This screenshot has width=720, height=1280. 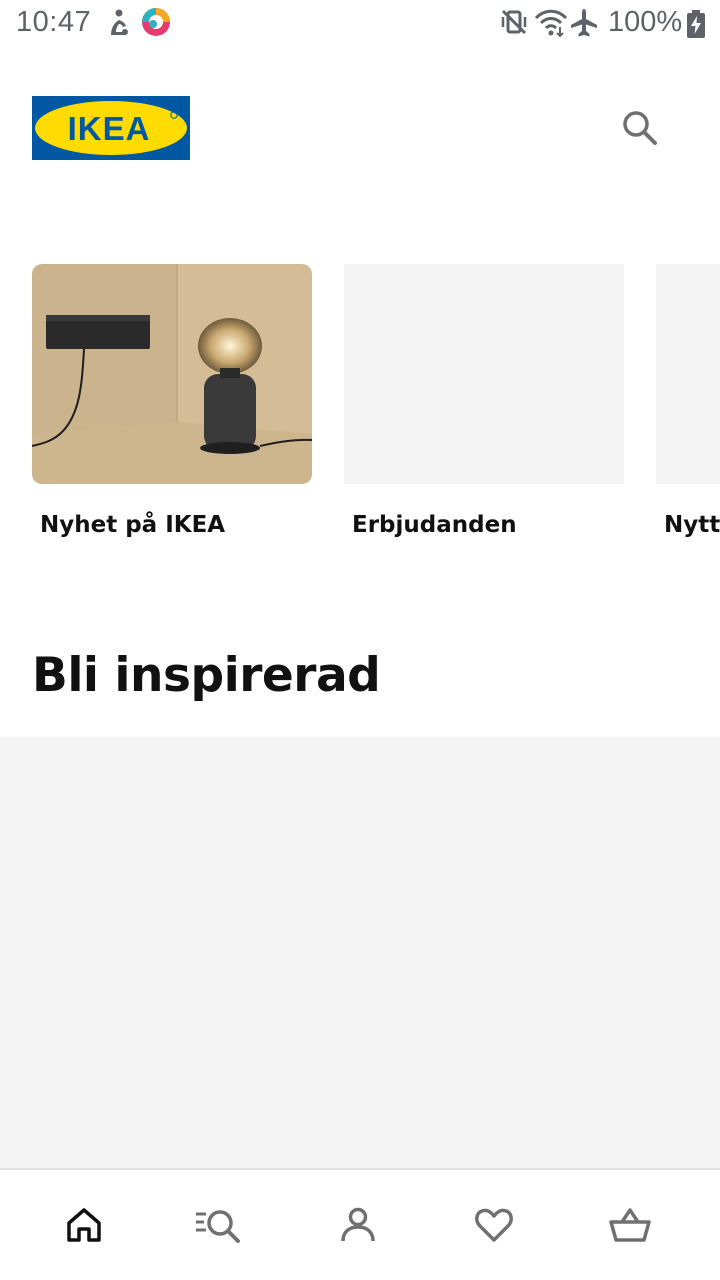 I want to click on profile-icon, so click(x=358, y=1224).